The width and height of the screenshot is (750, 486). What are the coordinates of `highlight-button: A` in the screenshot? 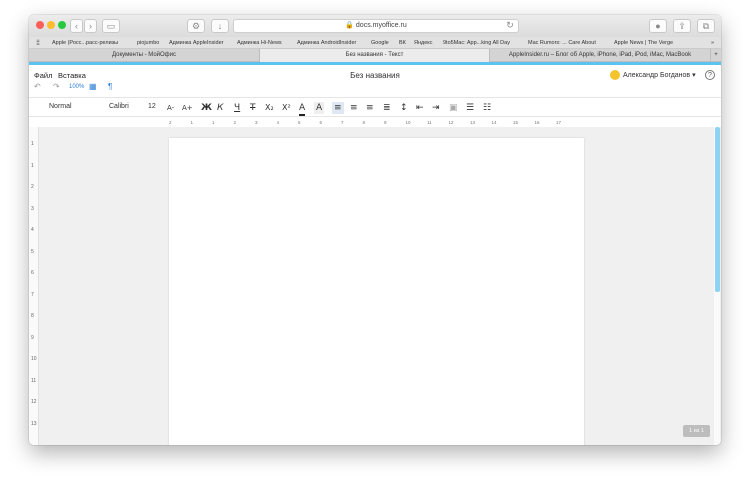 It's located at (319, 108).